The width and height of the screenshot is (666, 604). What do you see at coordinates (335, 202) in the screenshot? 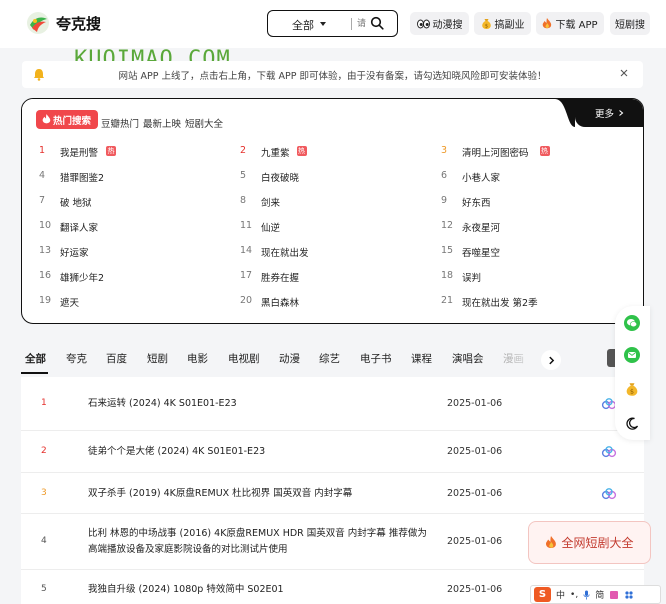
I see `hot-search-item: 8 剑来` at bounding box center [335, 202].